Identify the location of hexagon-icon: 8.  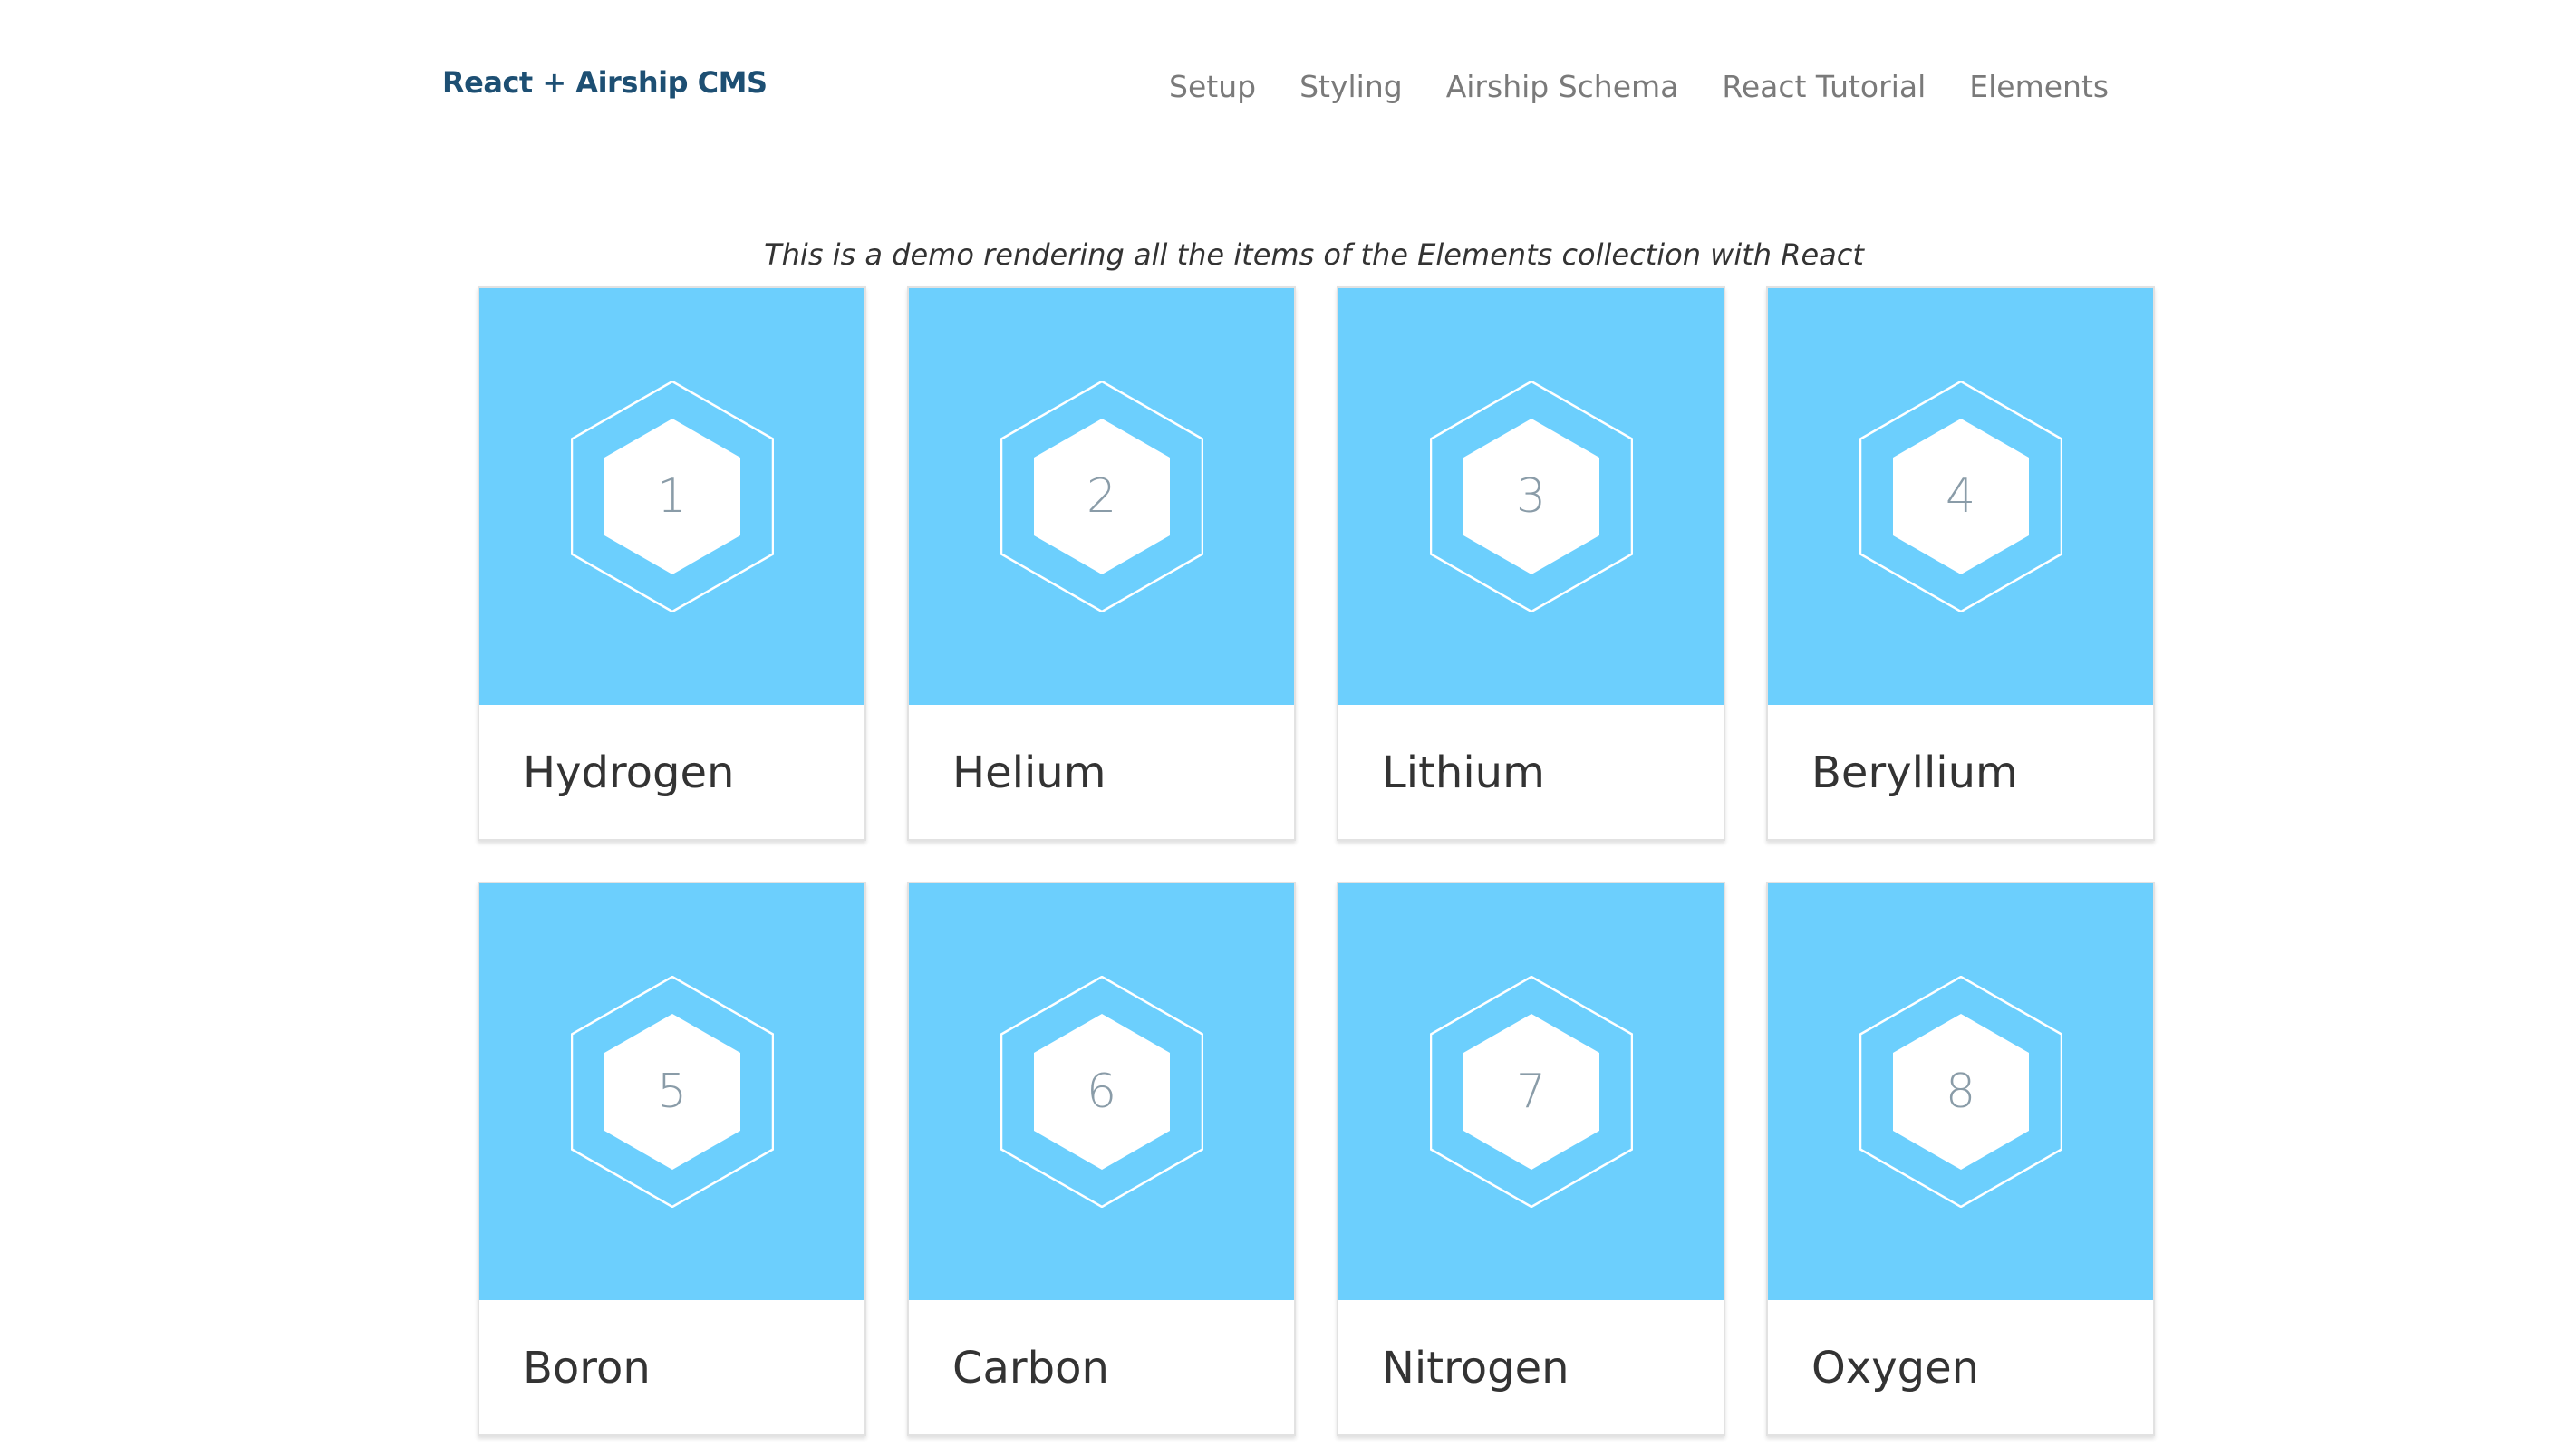
(1960, 1092).